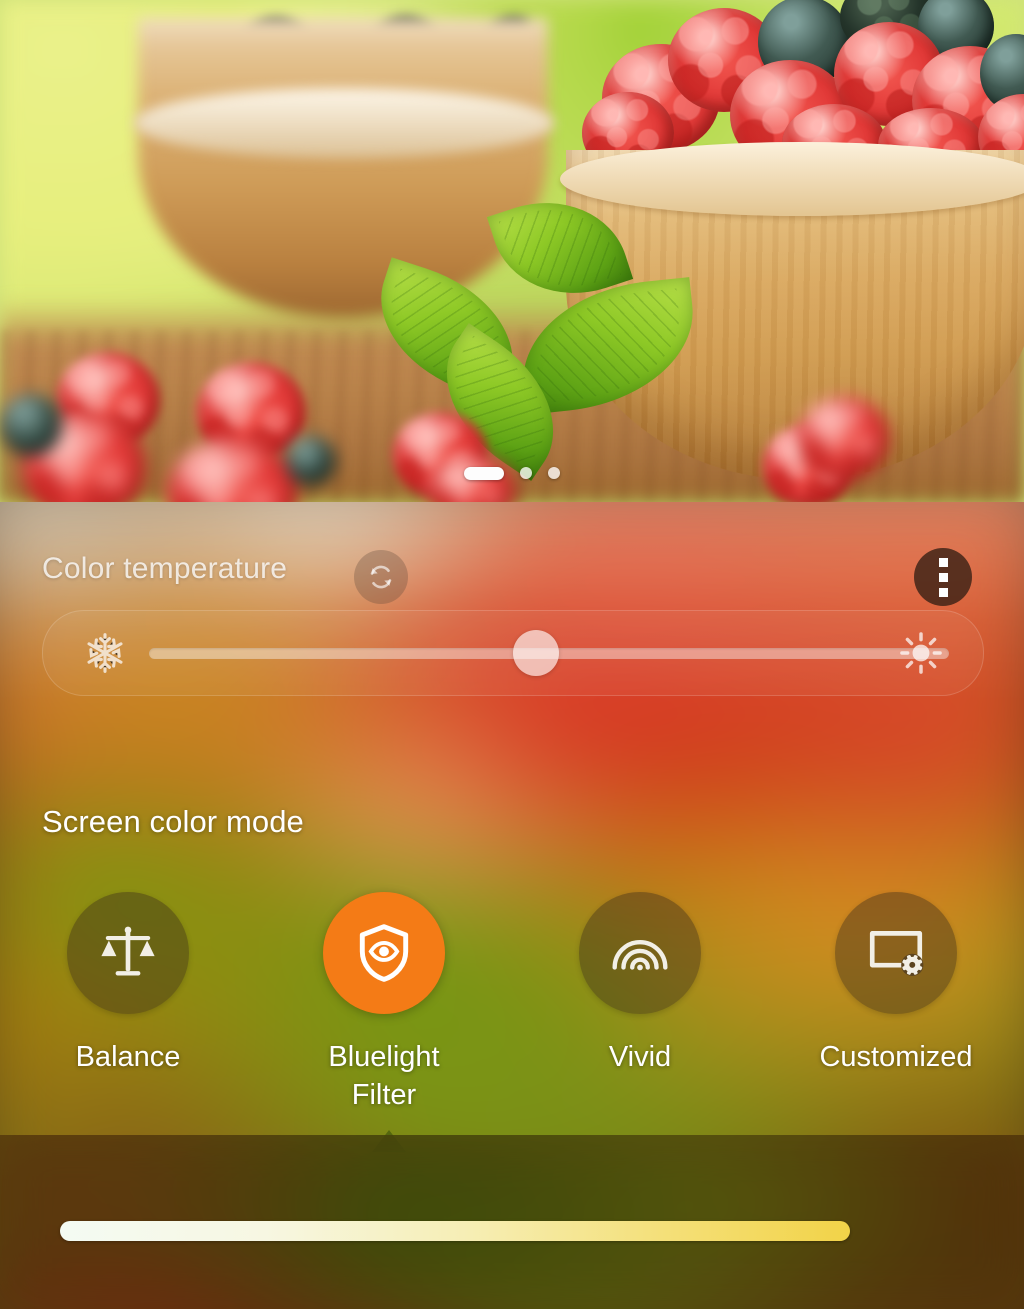 This screenshot has height=1309, width=1024. What do you see at coordinates (792, 179) in the screenshot?
I see `raspberry-bowl-rim` at bounding box center [792, 179].